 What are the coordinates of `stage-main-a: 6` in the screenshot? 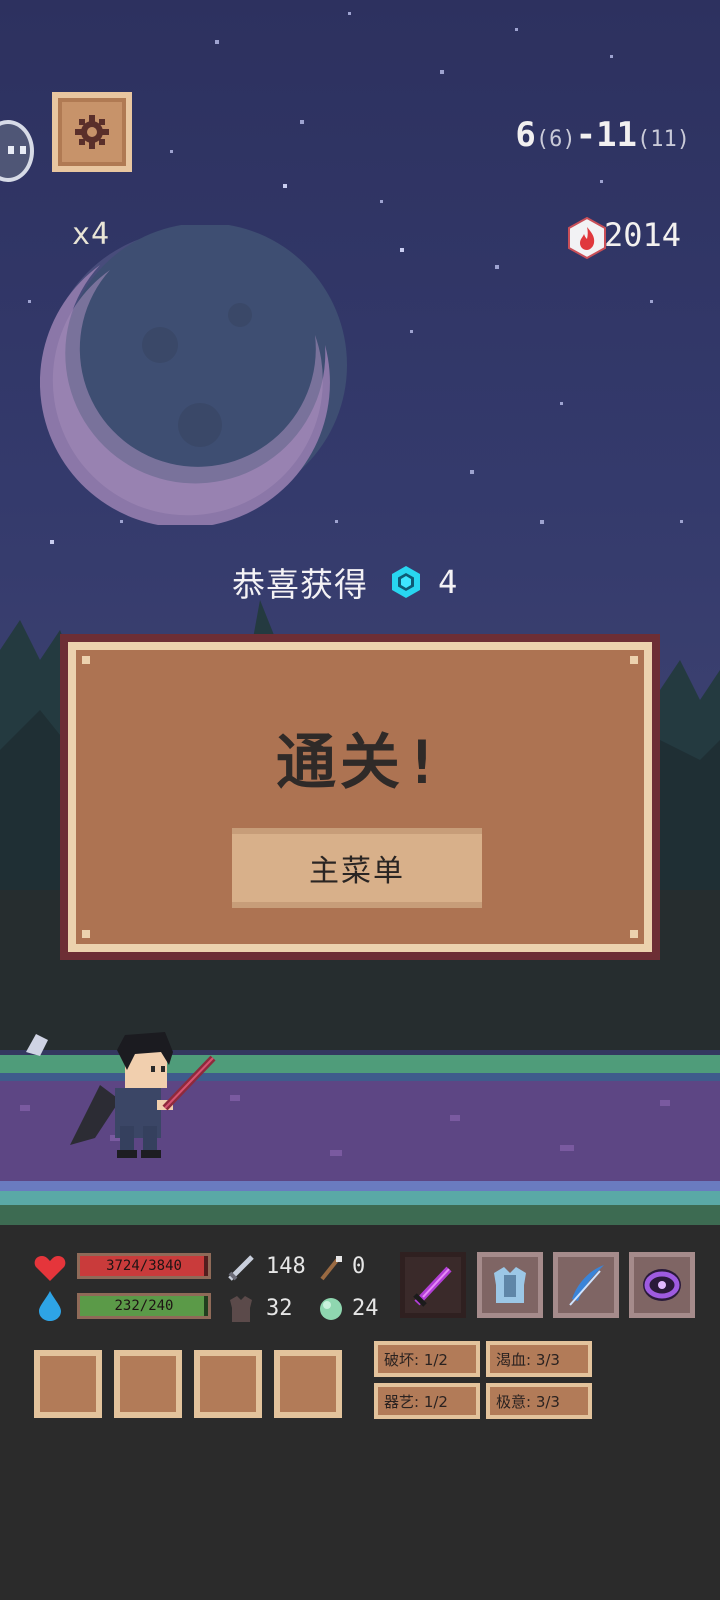 It's located at (525, 135).